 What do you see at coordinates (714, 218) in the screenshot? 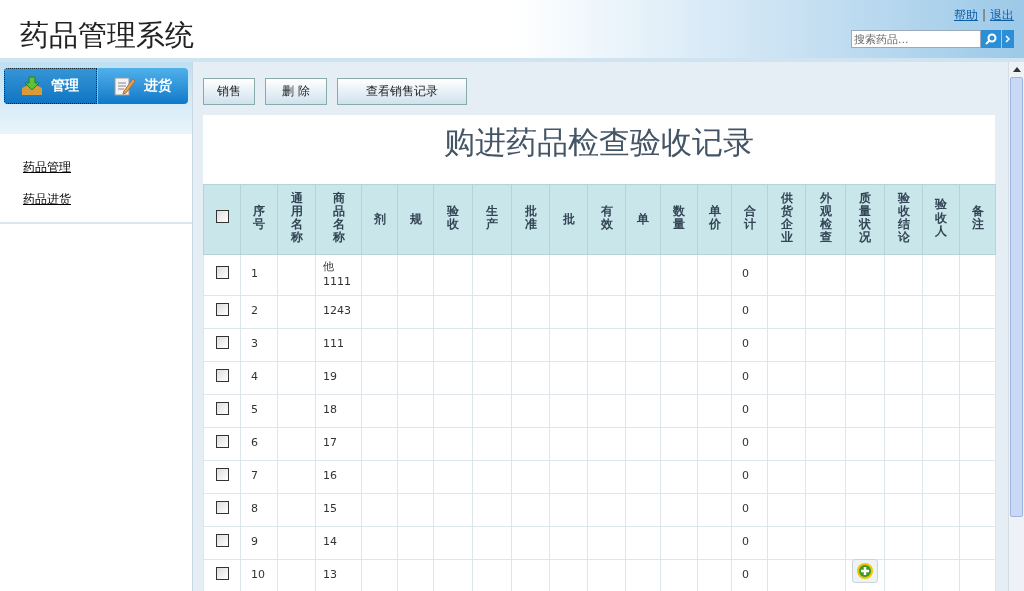
I see `column-header: 单价` at bounding box center [714, 218].